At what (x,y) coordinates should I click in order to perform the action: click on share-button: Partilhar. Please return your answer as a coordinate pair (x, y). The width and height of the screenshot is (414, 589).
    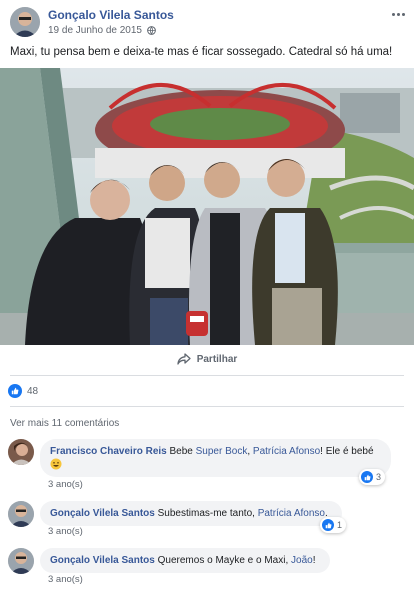
    Looking at the image, I should click on (207, 359).